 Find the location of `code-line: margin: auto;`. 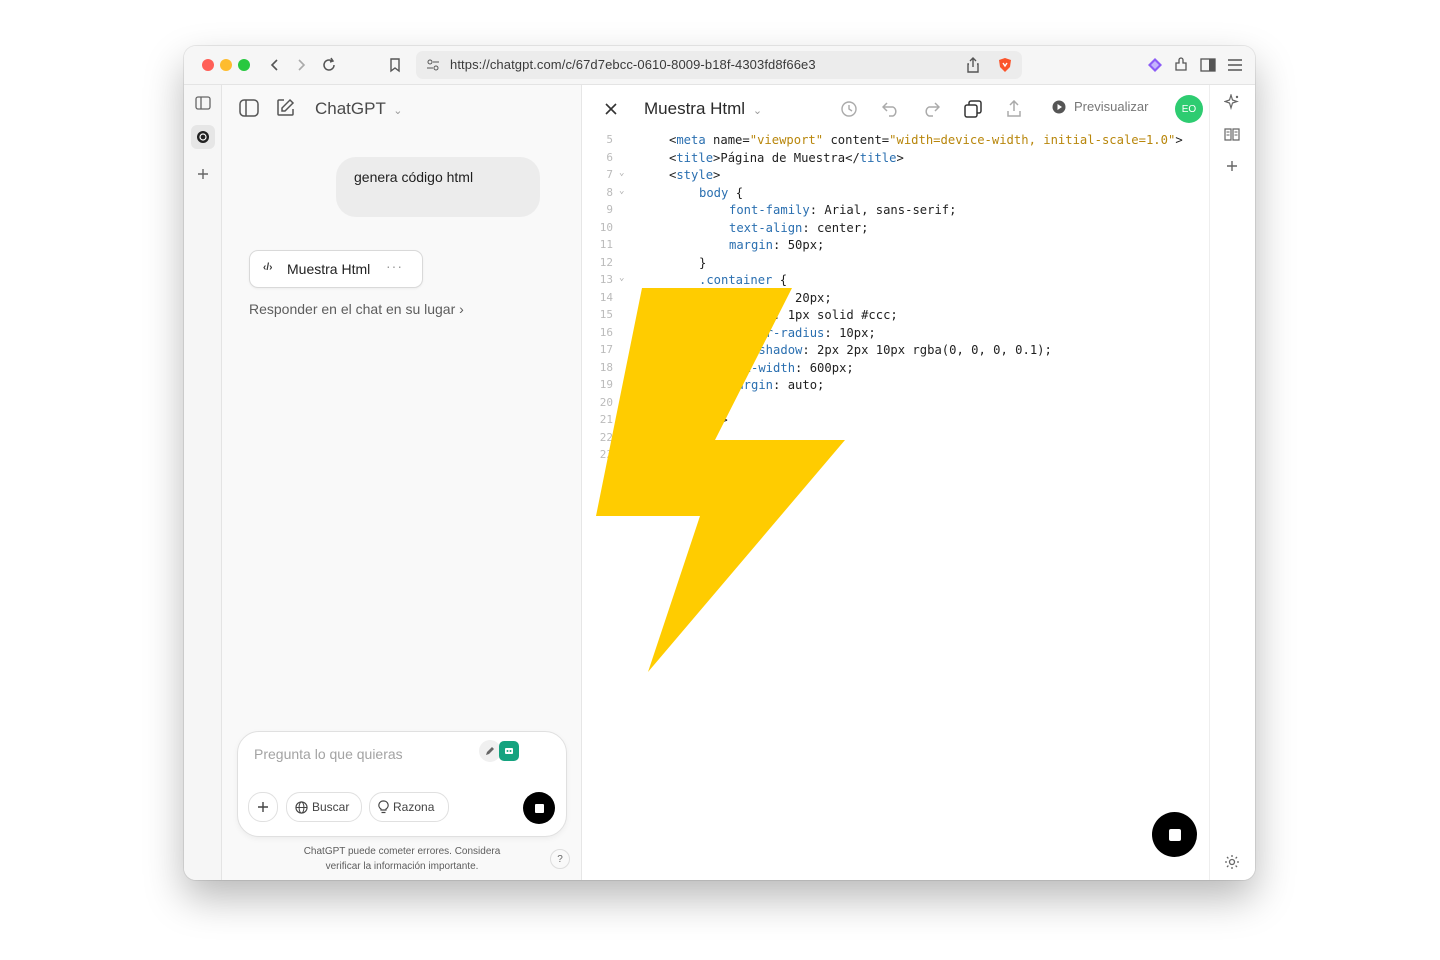

code-line: margin: auto; is located at coordinates (777, 385).